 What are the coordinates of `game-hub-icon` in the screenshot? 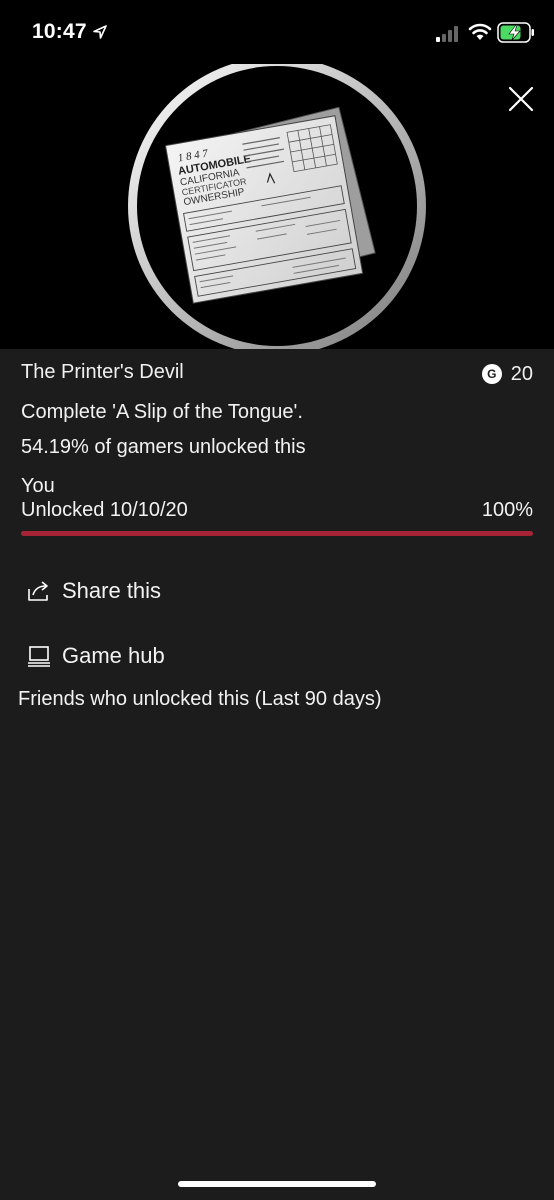 It's located at (39, 656).